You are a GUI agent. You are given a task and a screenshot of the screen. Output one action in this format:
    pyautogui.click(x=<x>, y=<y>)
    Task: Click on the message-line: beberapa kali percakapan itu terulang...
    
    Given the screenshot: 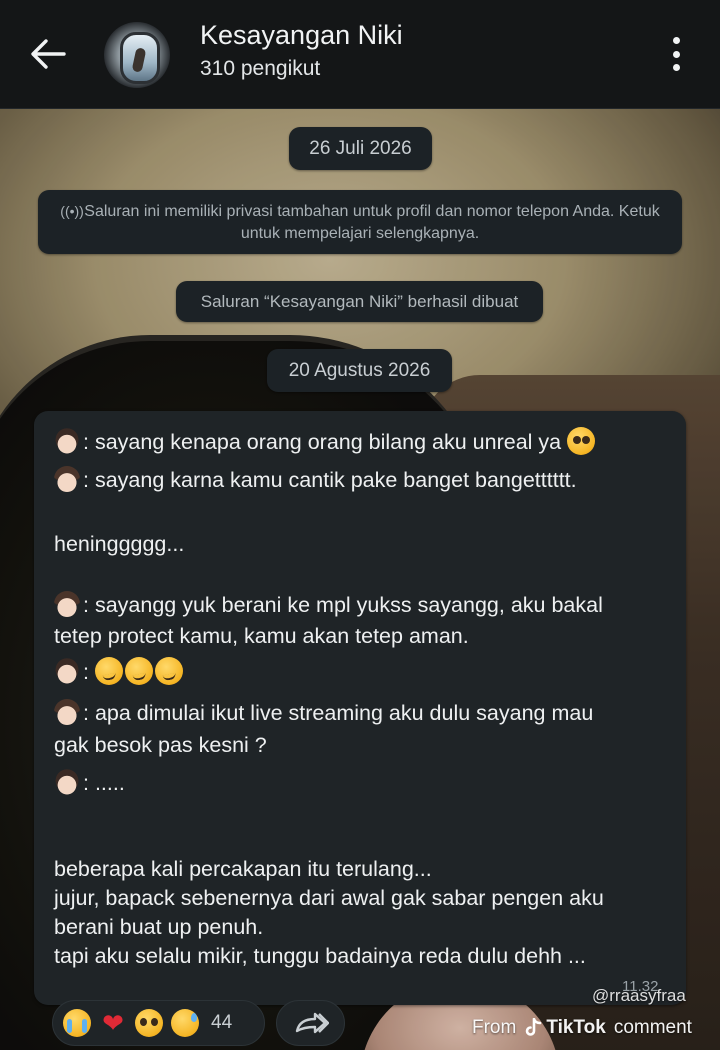 What is the action you would take?
    pyautogui.click(x=243, y=869)
    